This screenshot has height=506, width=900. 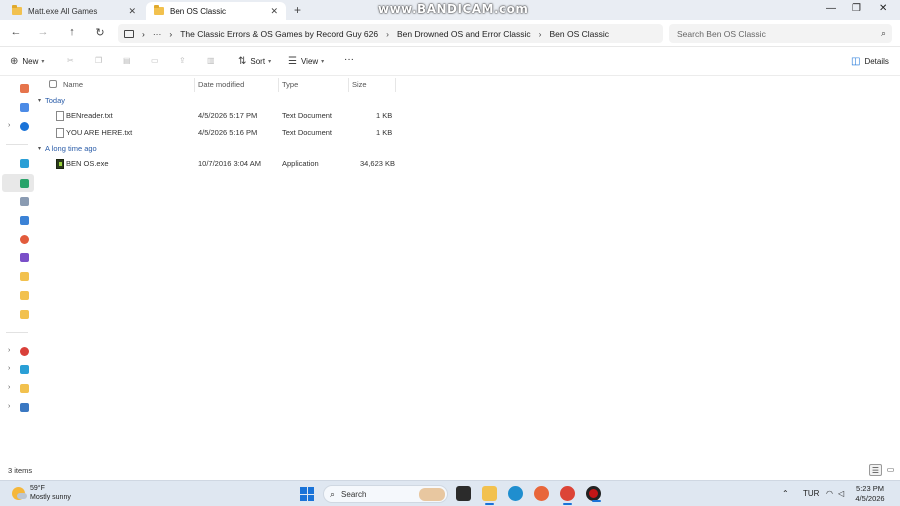 What do you see at coordinates (378, 163) in the screenshot?
I see `file-size: 34,623 KB` at bounding box center [378, 163].